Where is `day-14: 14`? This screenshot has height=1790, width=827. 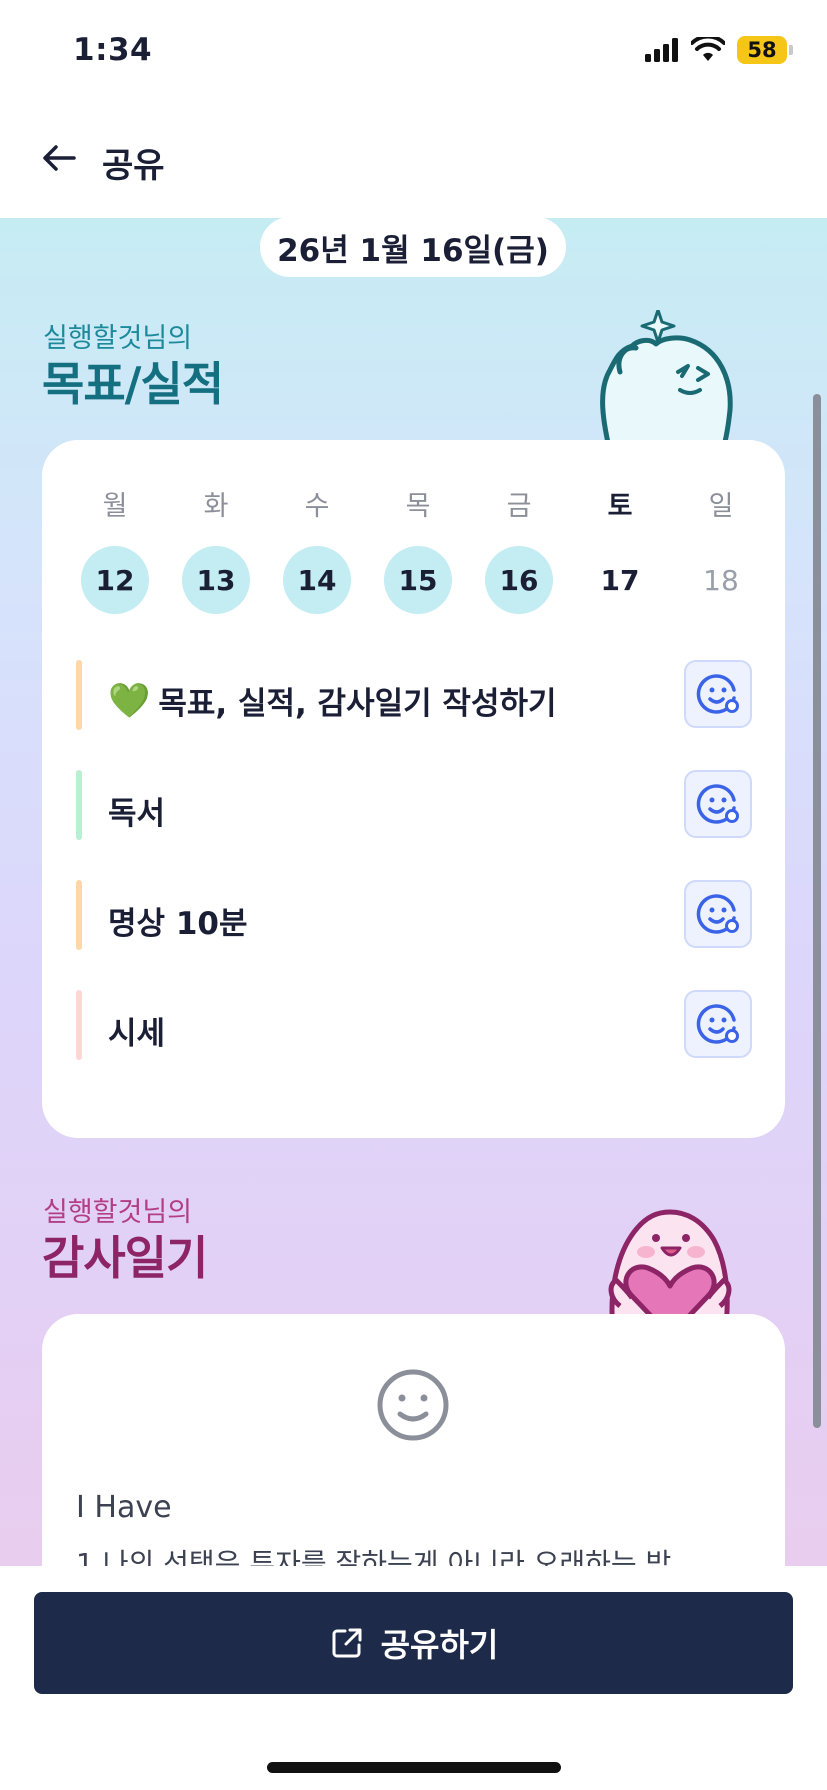
day-14: 14 is located at coordinates (317, 580).